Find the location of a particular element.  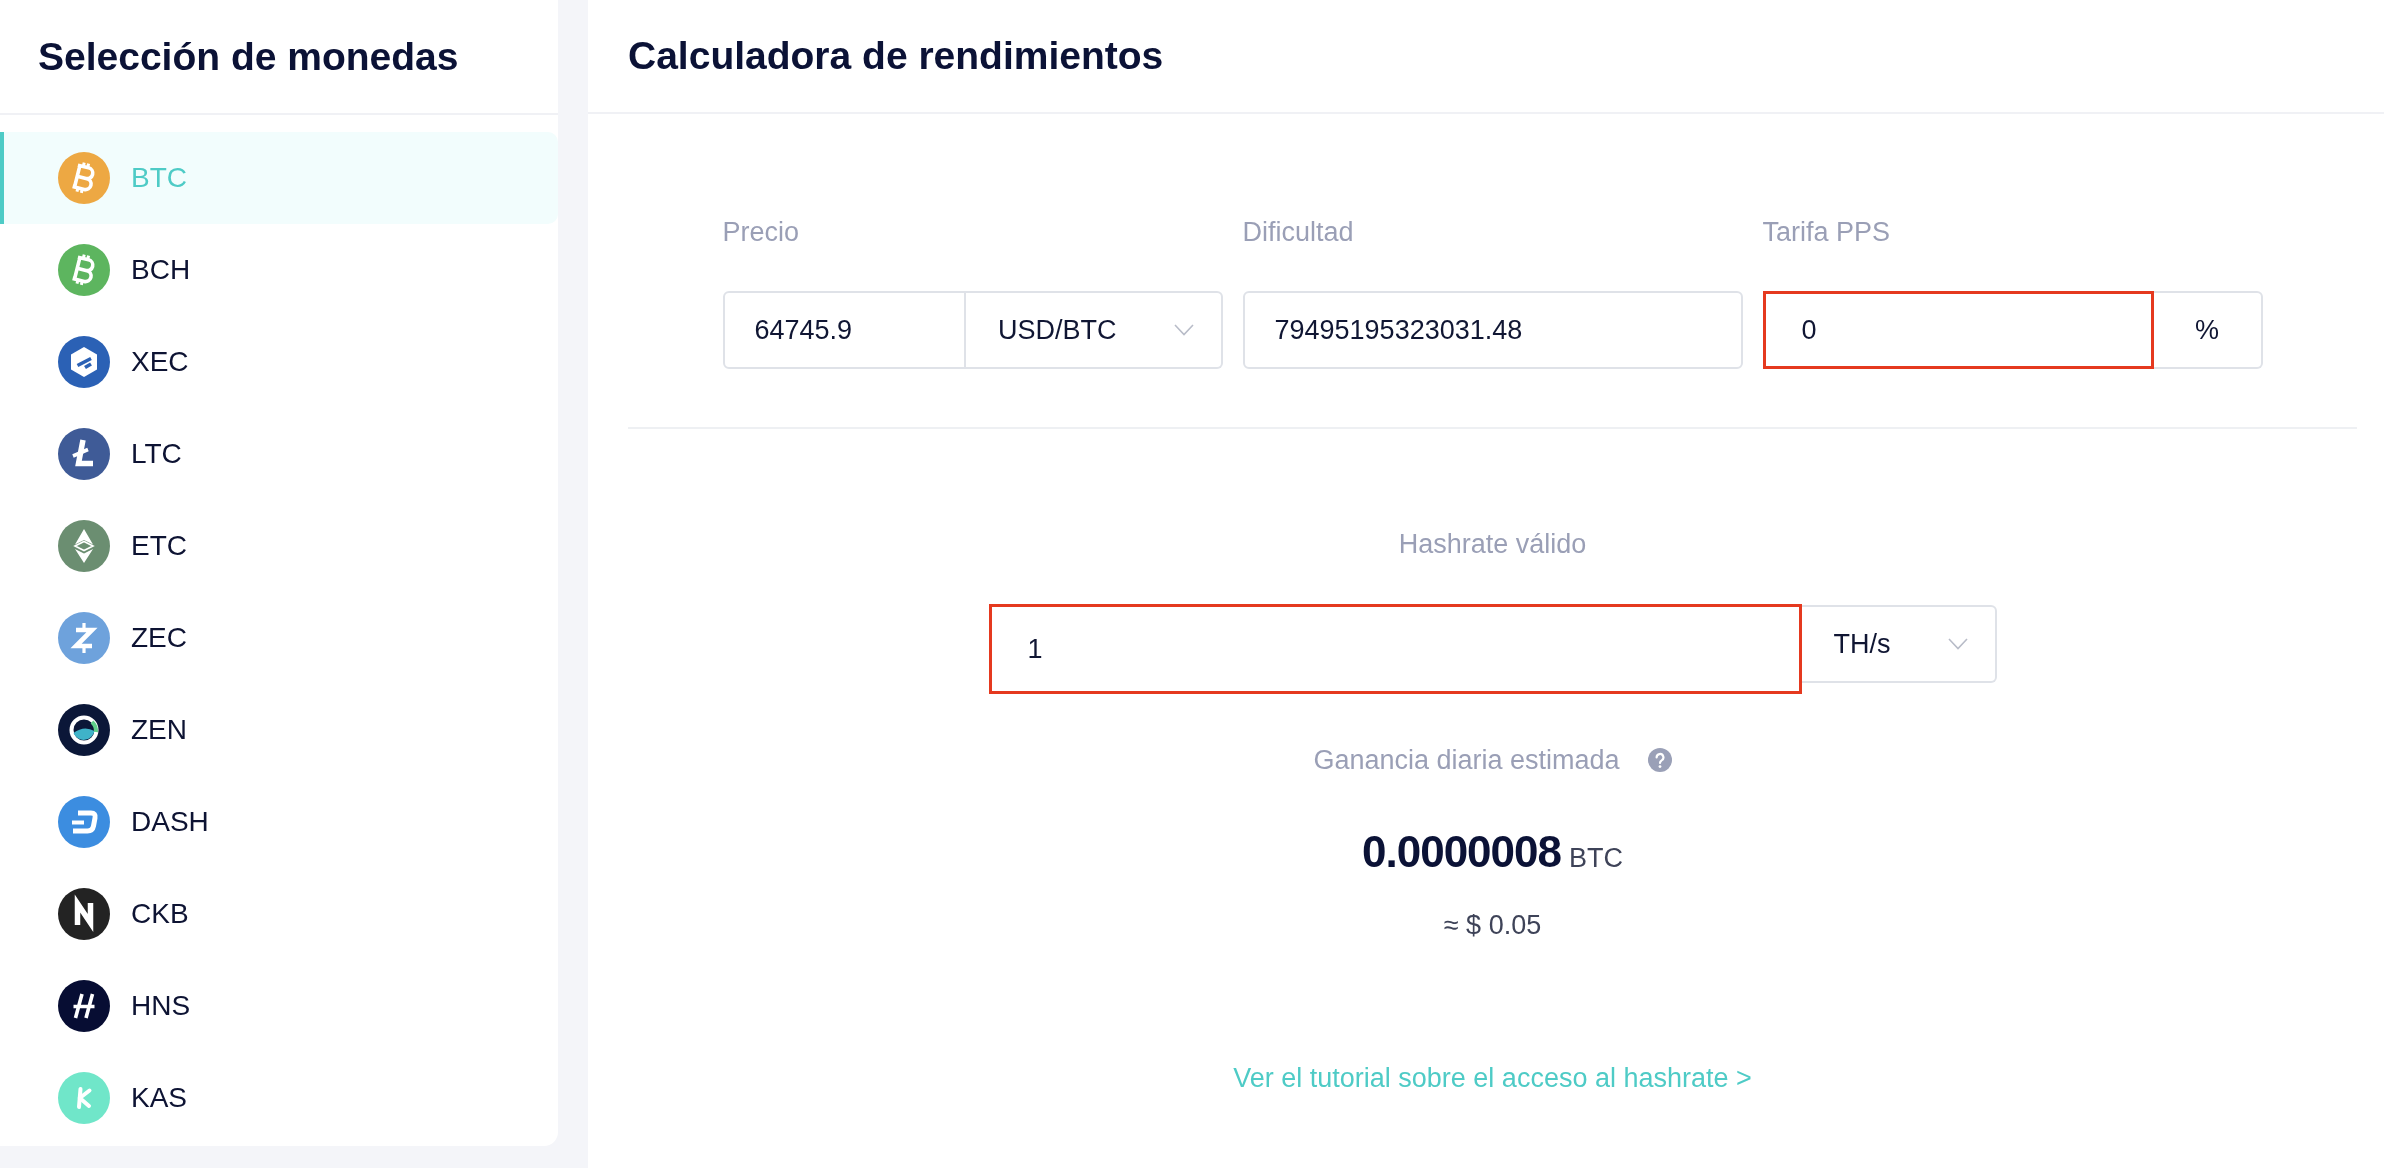

coin-item: ETC is located at coordinates (279, 546).